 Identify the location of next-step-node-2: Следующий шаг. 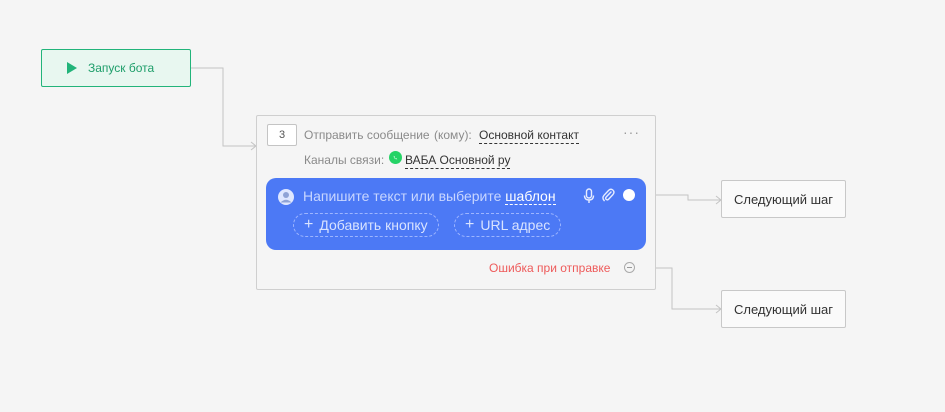
(783, 309).